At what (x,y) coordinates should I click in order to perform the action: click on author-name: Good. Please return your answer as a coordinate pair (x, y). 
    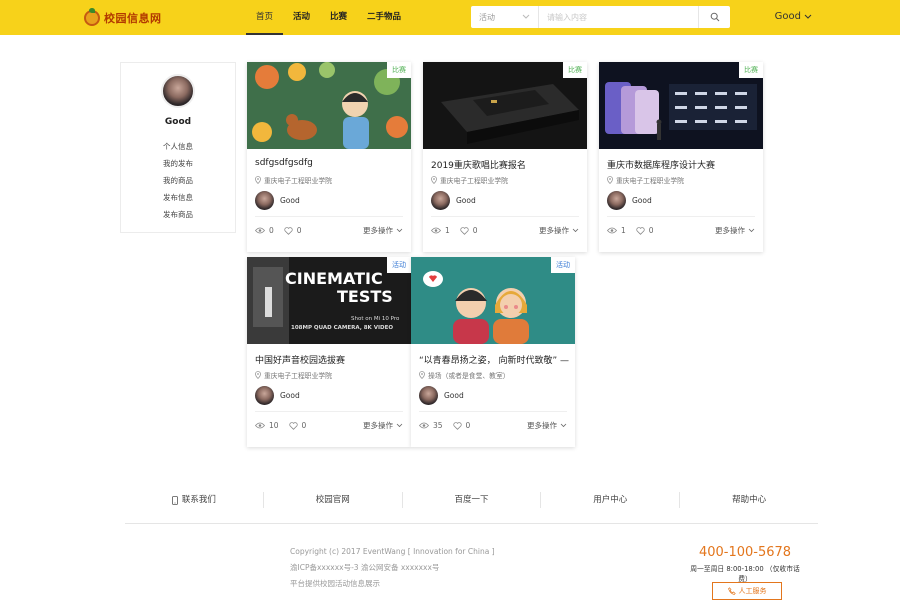
    Looking at the image, I should click on (454, 395).